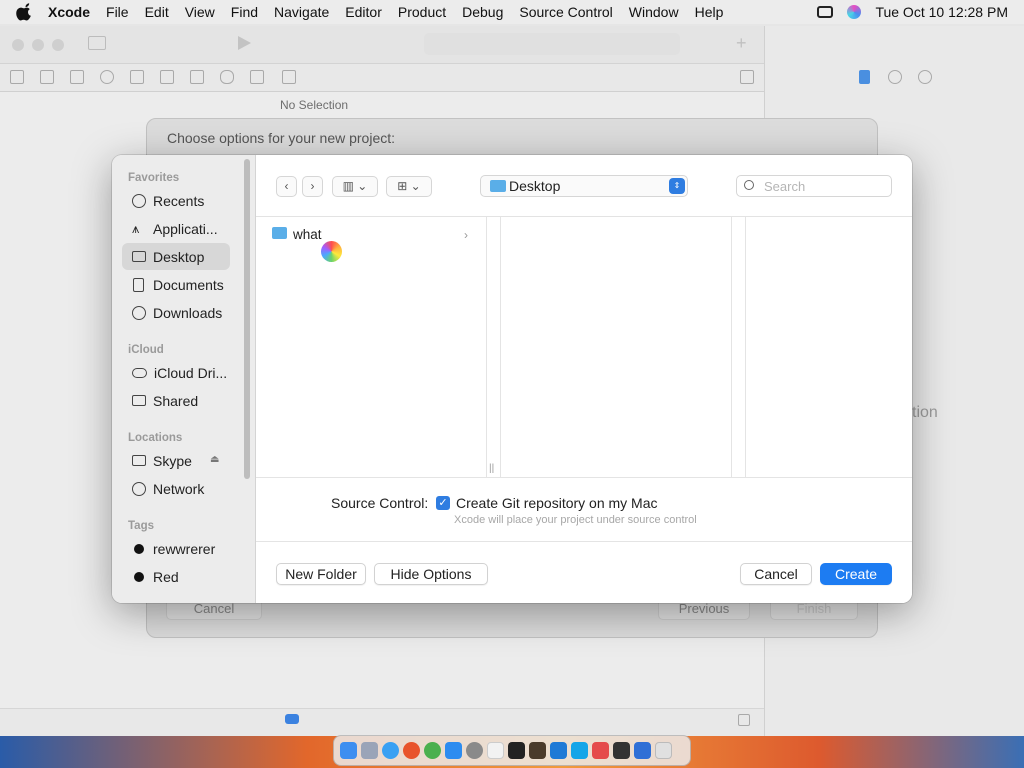 This screenshot has height=768, width=1024. Describe the element at coordinates (18, 45) in the screenshot. I see `close-window-button` at that location.